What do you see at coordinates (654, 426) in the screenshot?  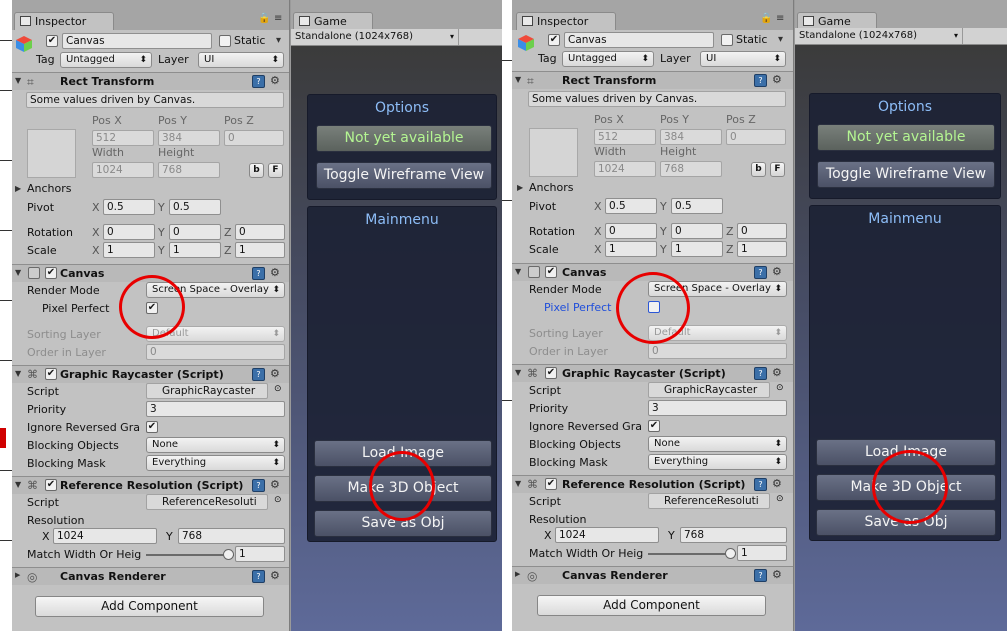 I see `ignore-reversed-checkbox: ✔` at bounding box center [654, 426].